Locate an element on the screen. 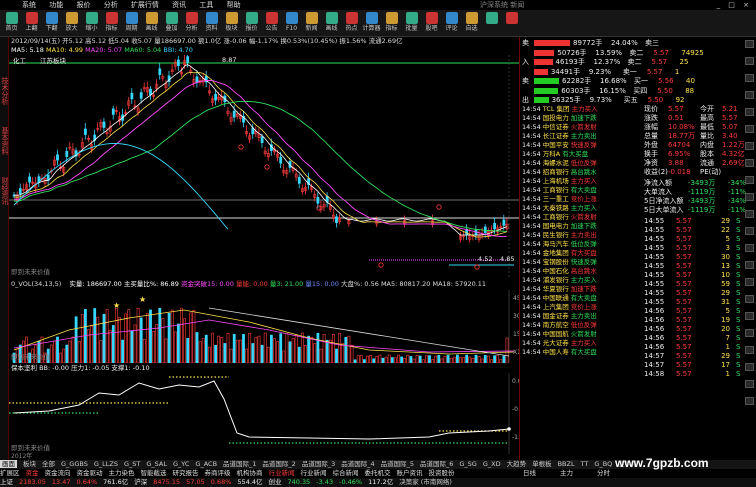  block-tab: 全部 is located at coordinates (48, 464).